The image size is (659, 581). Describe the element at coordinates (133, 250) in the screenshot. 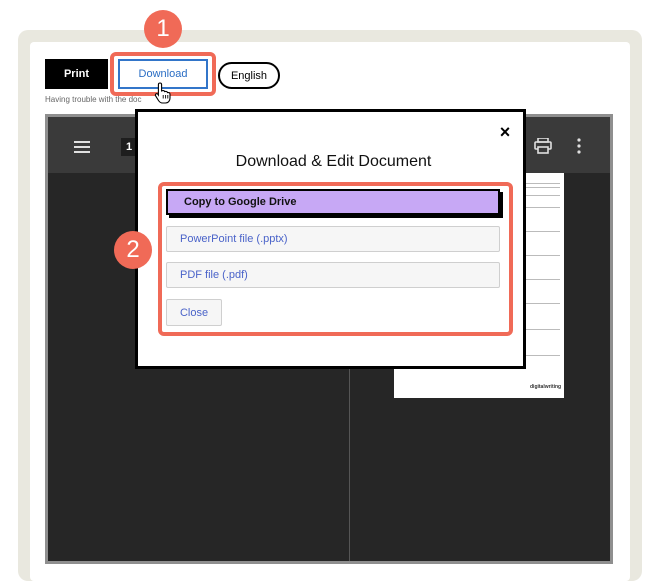

I see `step-2-badge: 2` at that location.